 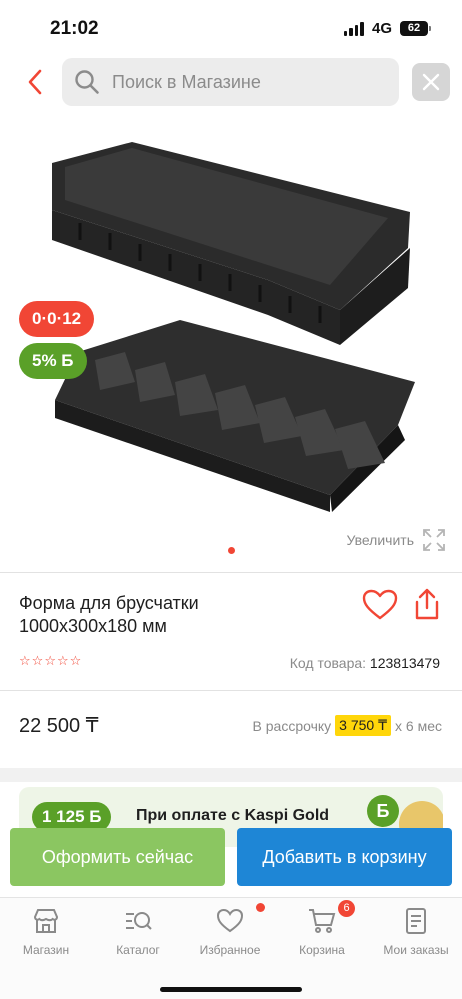 What do you see at coordinates (344, 857) in the screenshot?
I see `add-to-cart-button: Добавить в корзину` at bounding box center [344, 857].